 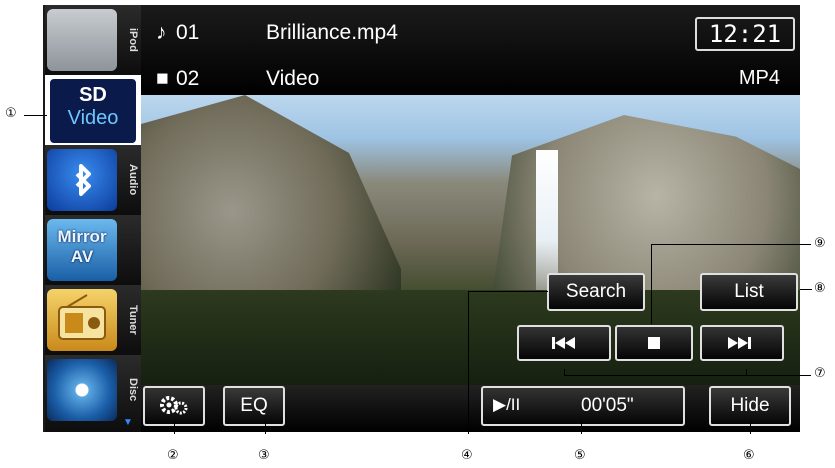 I want to click on previous-icon, so click(x=563, y=343).